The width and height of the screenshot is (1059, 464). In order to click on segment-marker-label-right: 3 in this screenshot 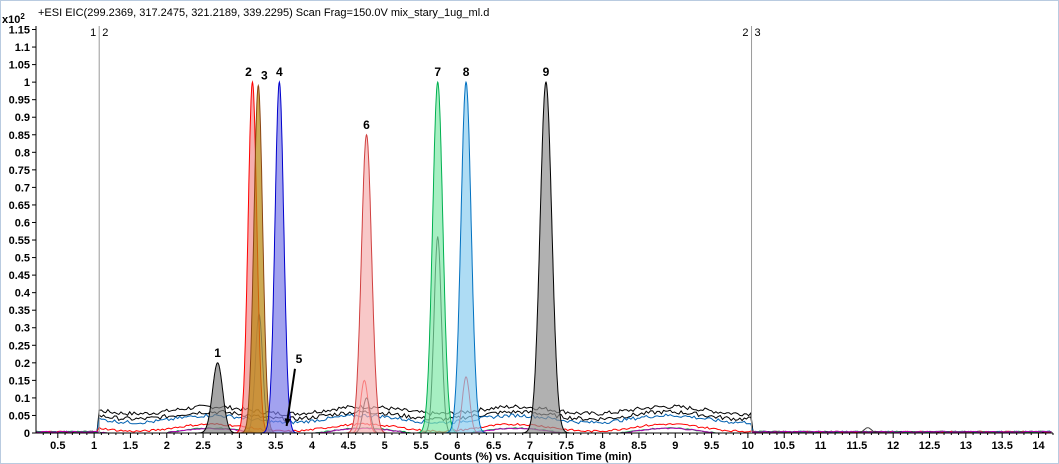, I will do `click(758, 33)`.